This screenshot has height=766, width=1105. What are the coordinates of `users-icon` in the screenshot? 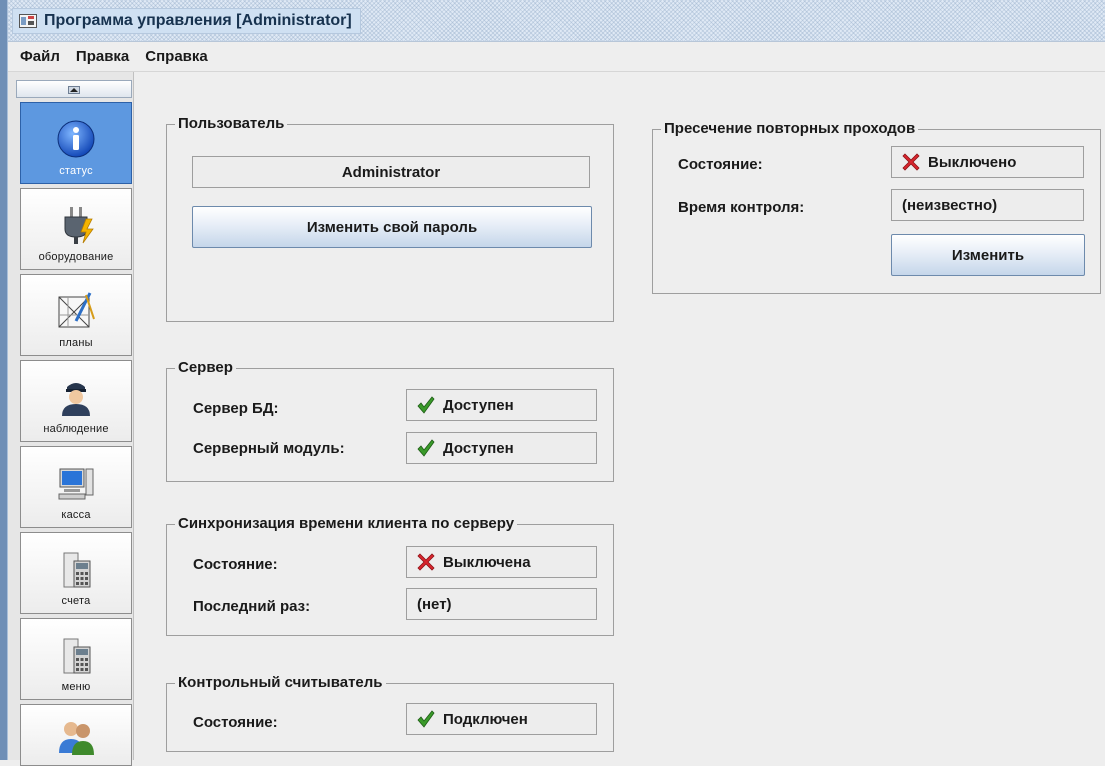 It's located at (76, 737).